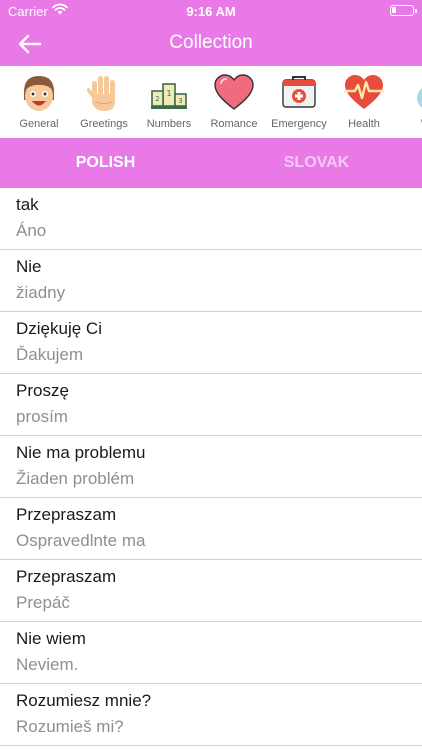 This screenshot has height=750, width=422. What do you see at coordinates (364, 124) in the screenshot?
I see `category-label: Health` at bounding box center [364, 124].